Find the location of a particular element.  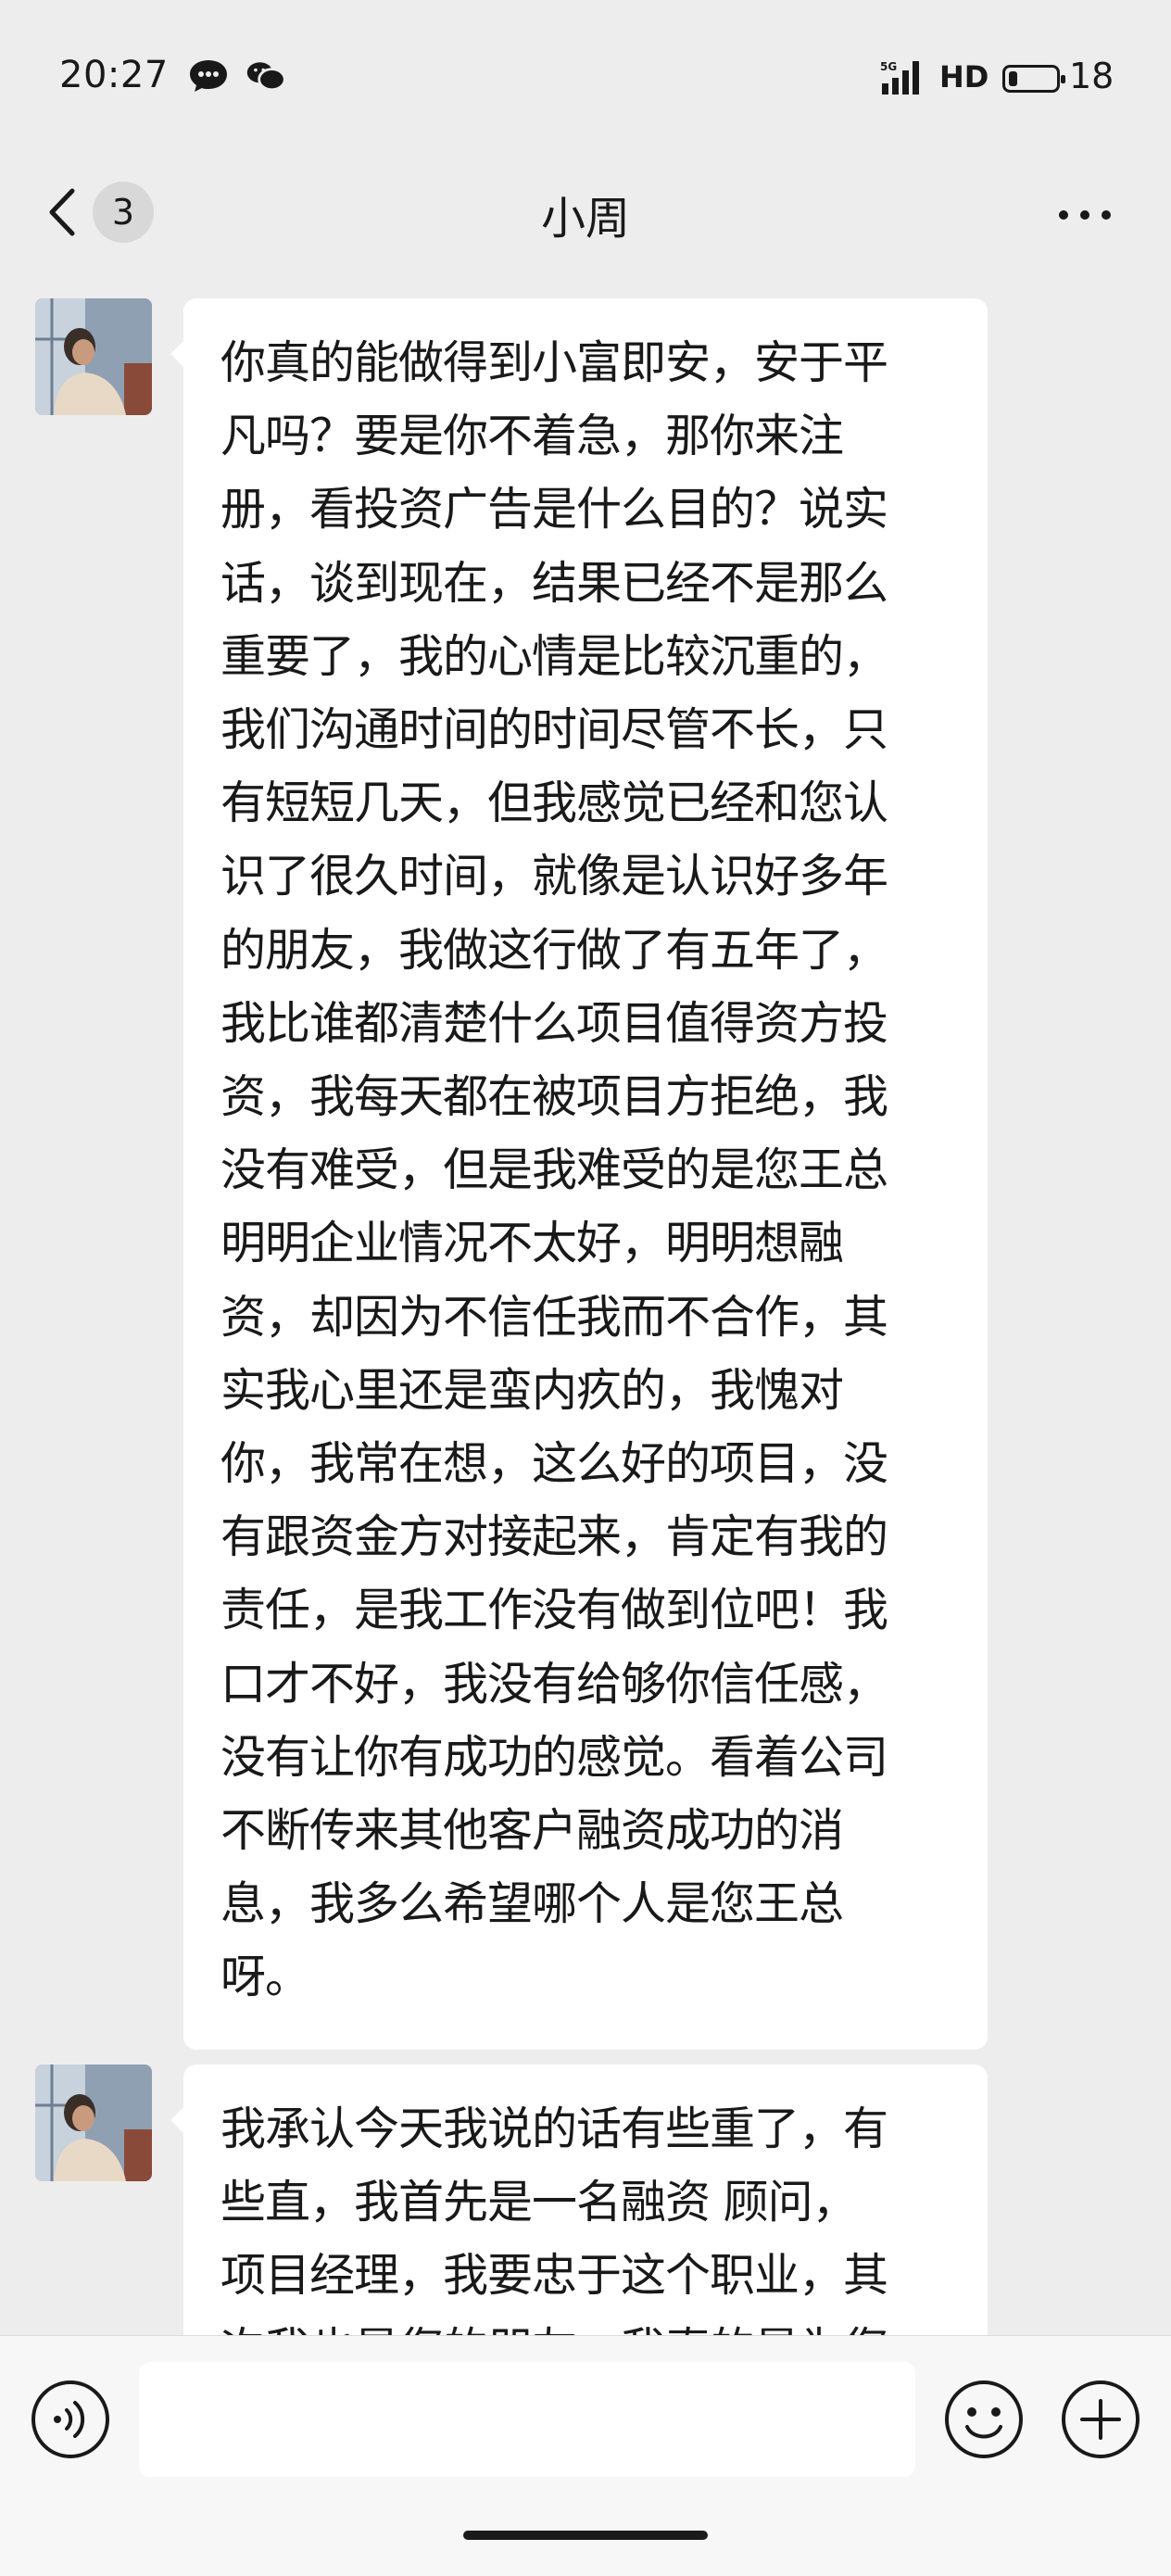

back-button: 3 is located at coordinates (97, 211).